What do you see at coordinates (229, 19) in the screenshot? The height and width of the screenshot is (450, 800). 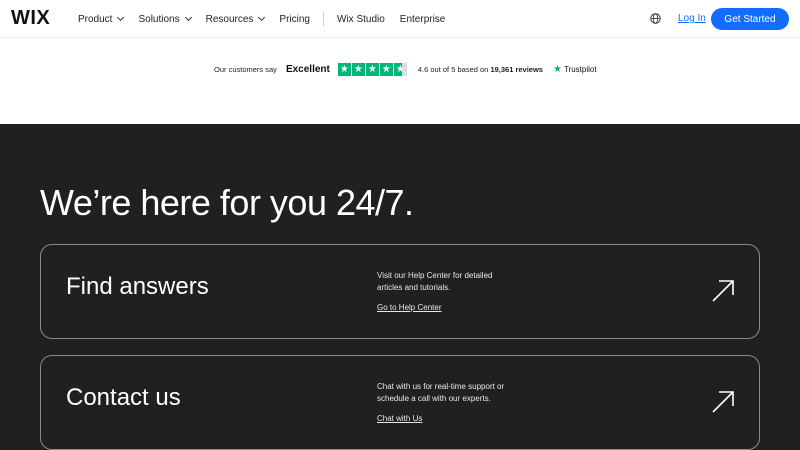 I see `nav-item-label: Resources` at bounding box center [229, 19].